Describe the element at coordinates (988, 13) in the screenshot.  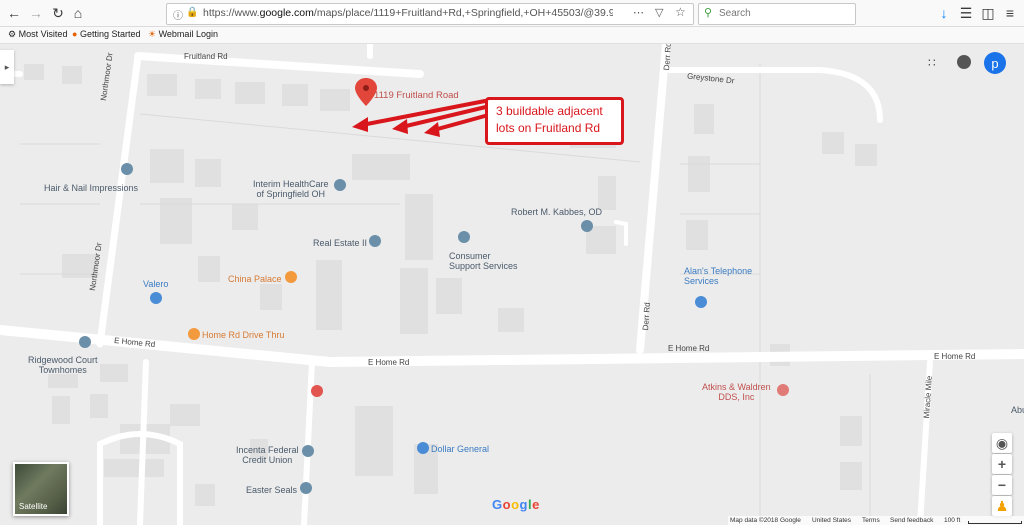
I see `sidebar-icon: ◫` at that location.